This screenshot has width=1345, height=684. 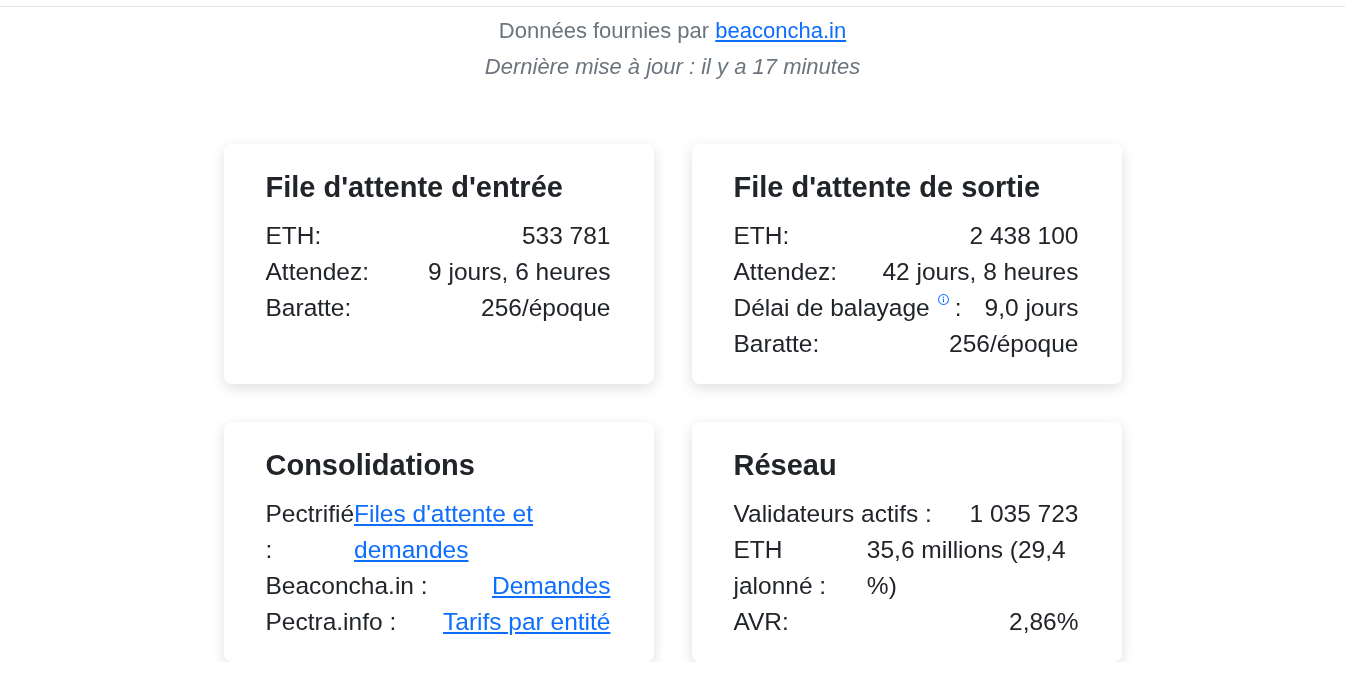 I want to click on card-title: Réseau, so click(x=785, y=465).